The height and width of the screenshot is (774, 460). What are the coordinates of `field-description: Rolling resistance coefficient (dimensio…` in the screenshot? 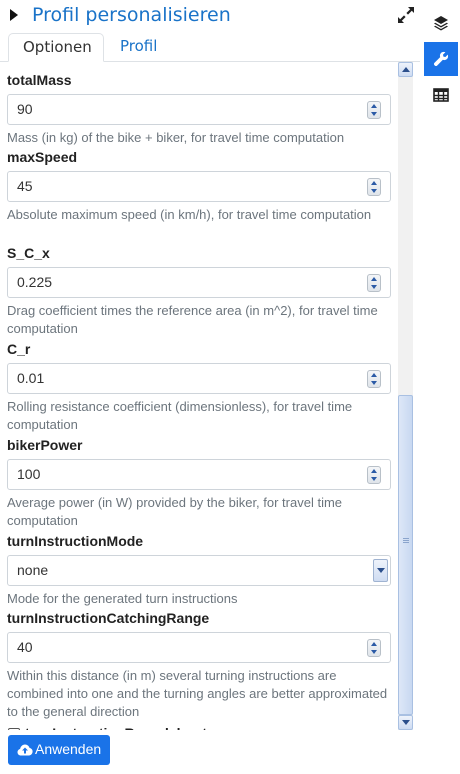 It's located at (180, 415).